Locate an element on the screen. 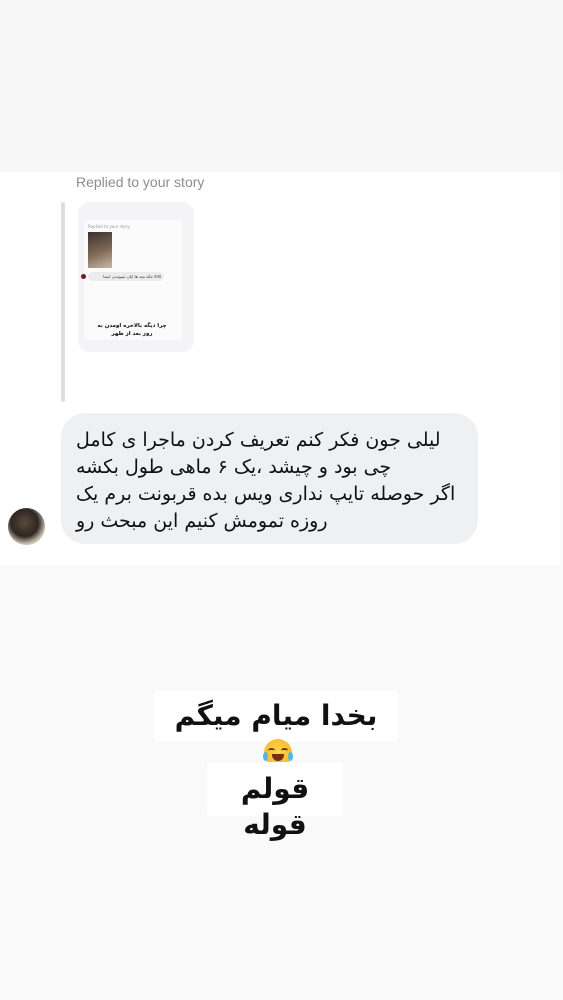 This screenshot has height=1000, width=563. thumbnail-photo is located at coordinates (100, 250).